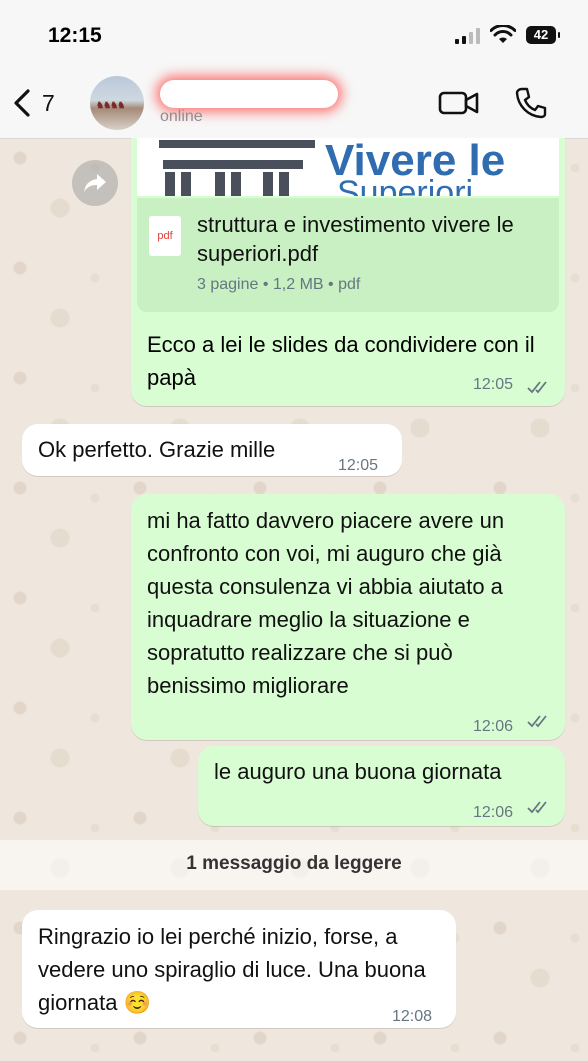 This screenshot has width=588, height=1061. I want to click on phone-icon, so click(531, 103).